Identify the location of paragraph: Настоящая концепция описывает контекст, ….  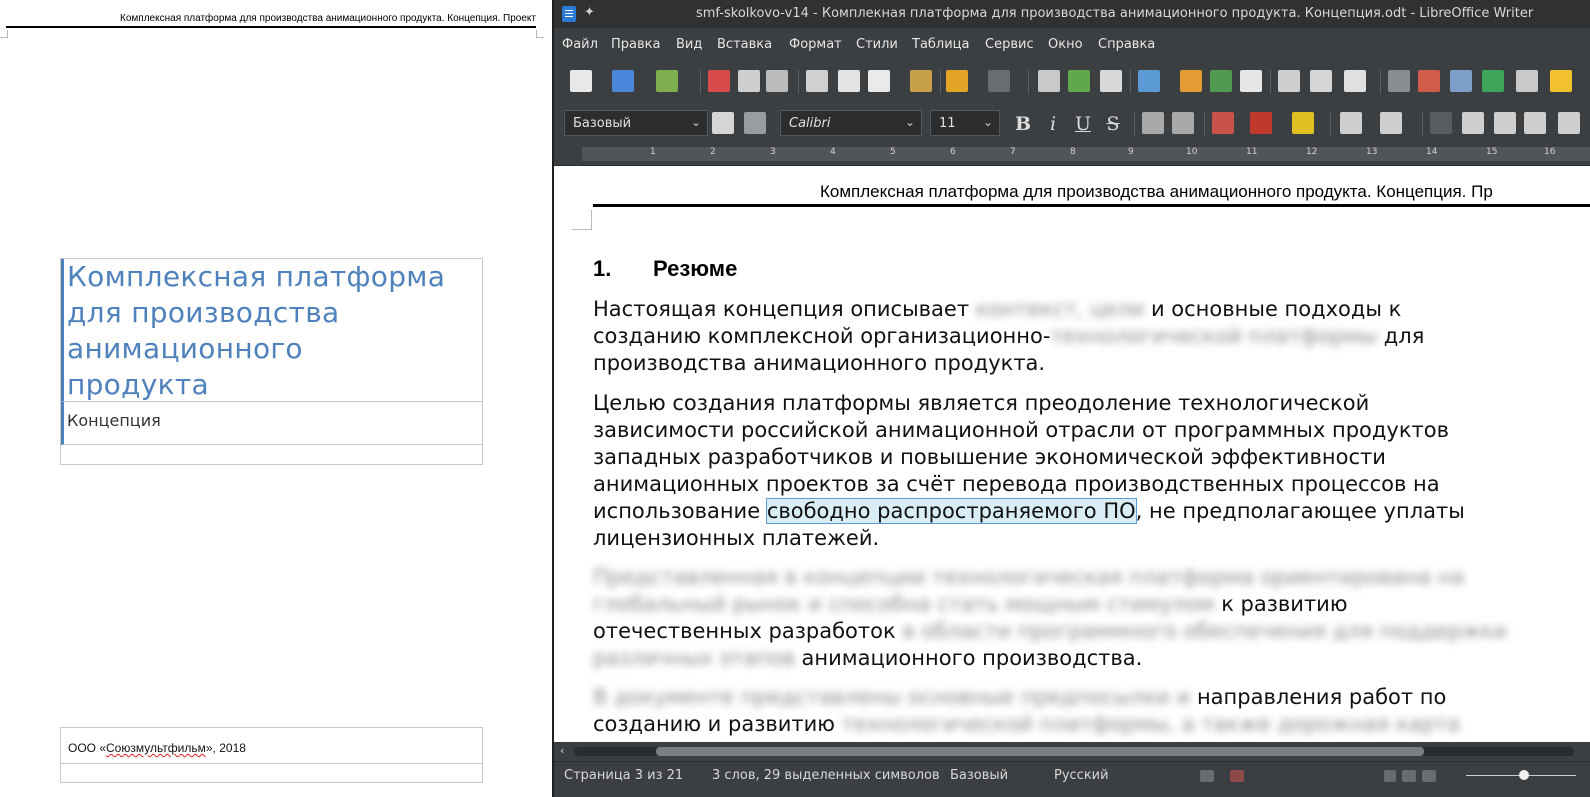
(1091, 336).